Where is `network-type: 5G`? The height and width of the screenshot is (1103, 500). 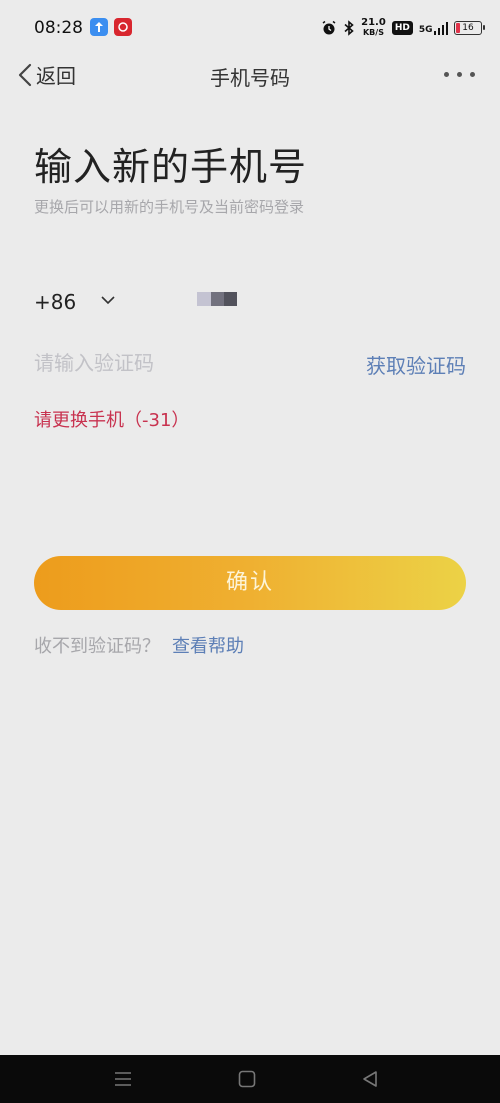 network-type: 5G is located at coordinates (425, 30).